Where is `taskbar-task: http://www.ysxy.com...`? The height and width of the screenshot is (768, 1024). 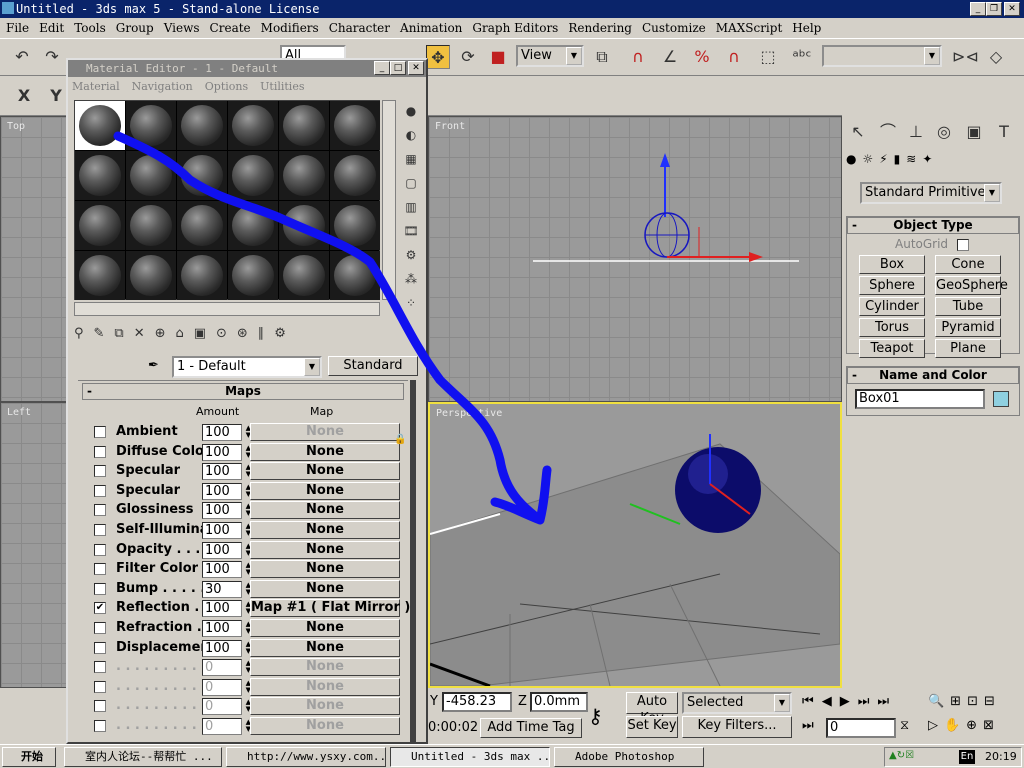 taskbar-task: http://www.ysxy.com... is located at coordinates (306, 757).